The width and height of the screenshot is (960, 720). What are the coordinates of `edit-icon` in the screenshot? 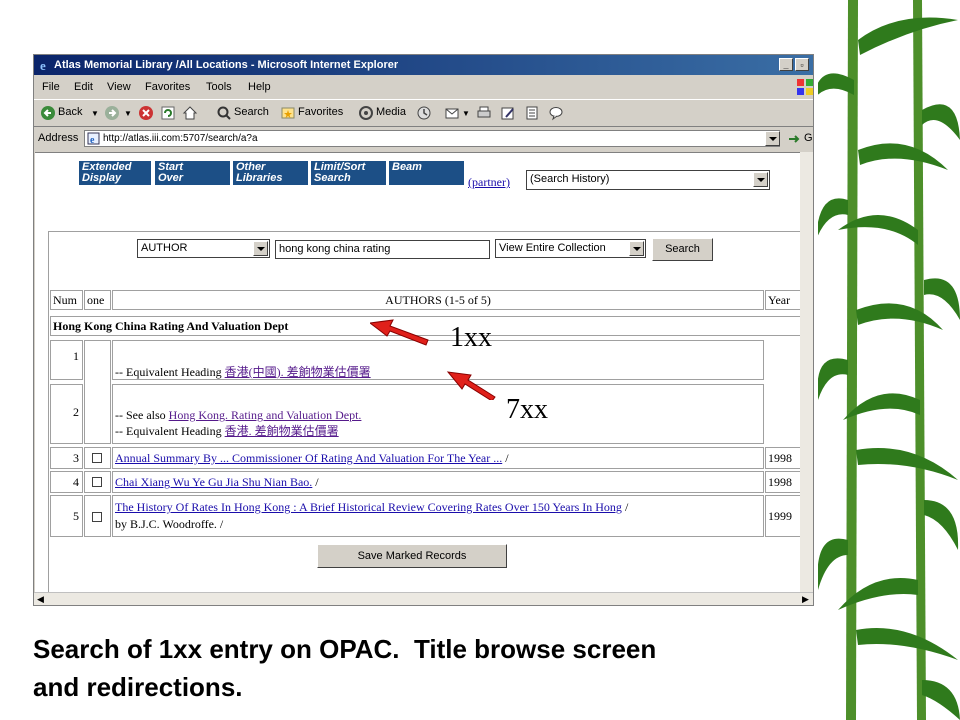 It's located at (508, 113).